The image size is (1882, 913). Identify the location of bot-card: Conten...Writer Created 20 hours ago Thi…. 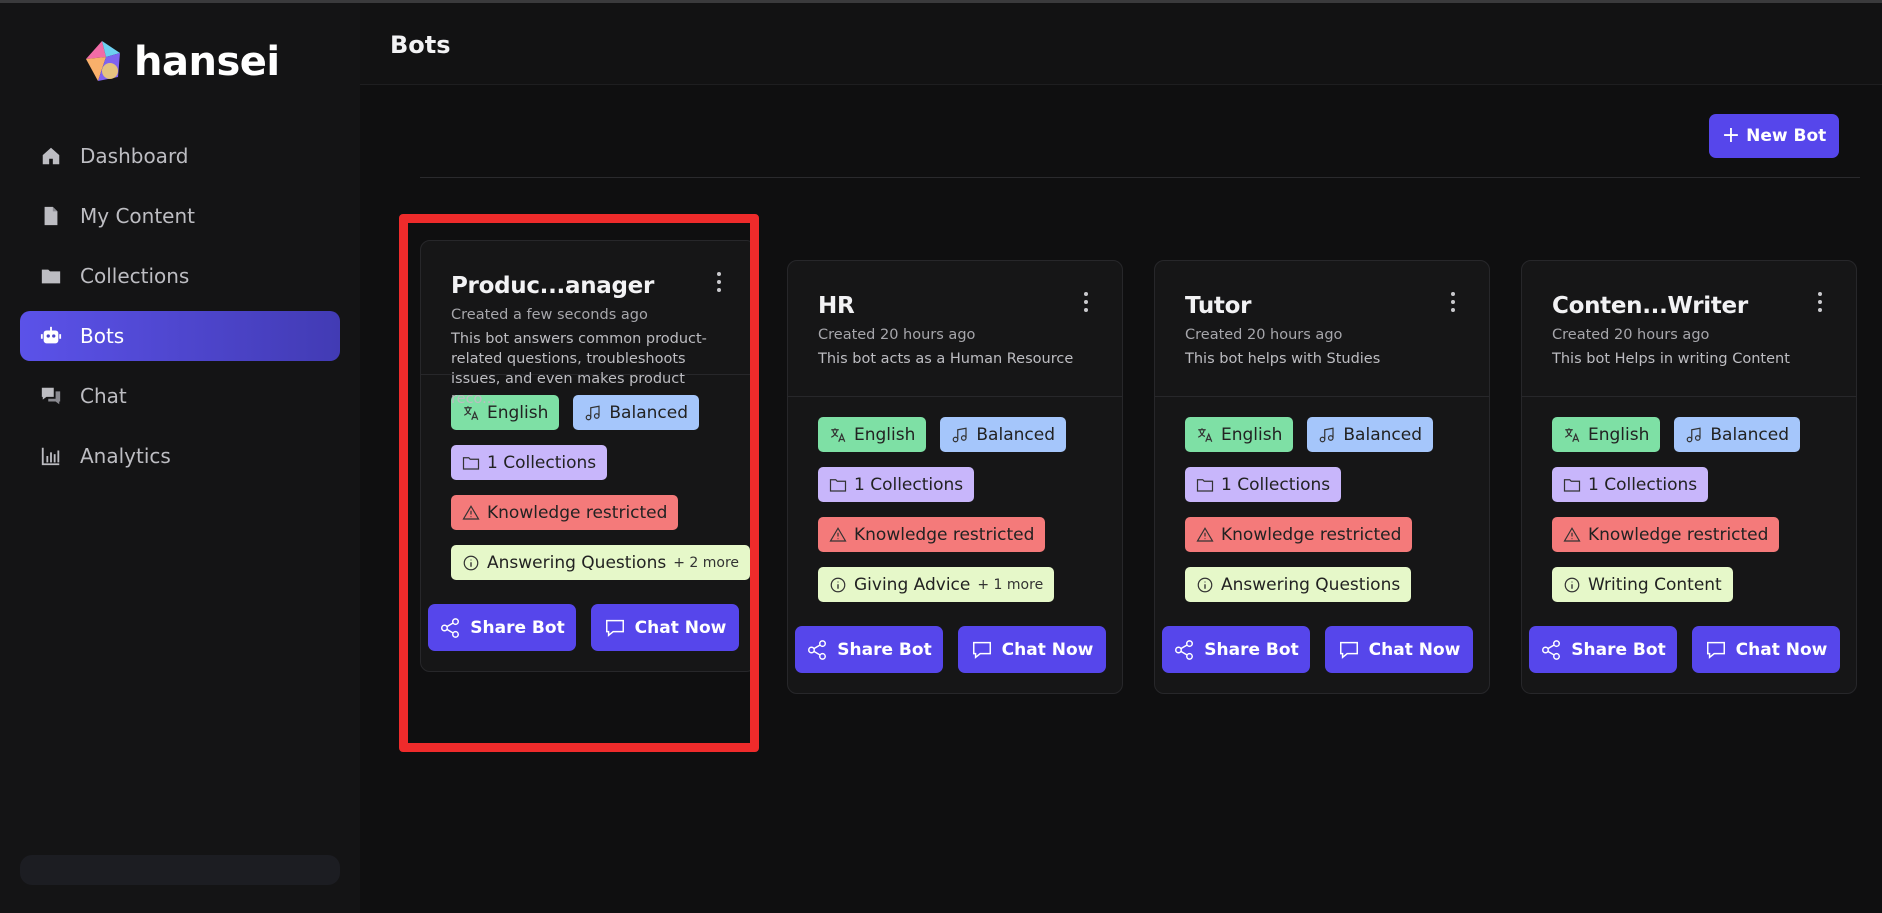
(1689, 477).